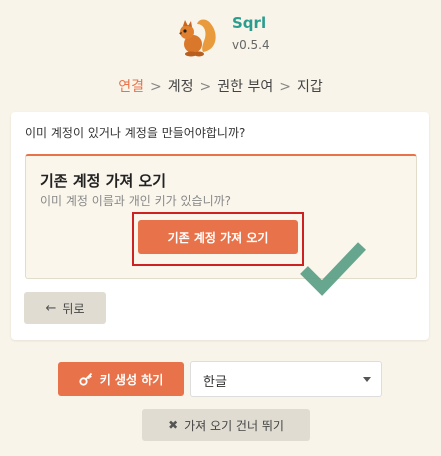 The width and height of the screenshot is (441, 456). Describe the element at coordinates (309, 87) in the screenshot. I see `breadcrumb-step-wallet: 지갑` at that location.